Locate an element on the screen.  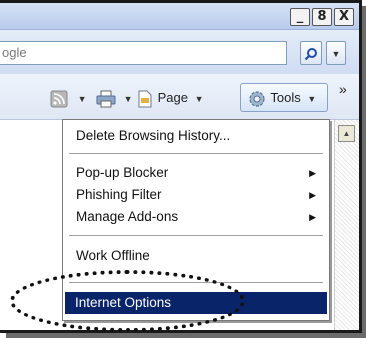
search-options-button: ▼ is located at coordinates (336, 53).